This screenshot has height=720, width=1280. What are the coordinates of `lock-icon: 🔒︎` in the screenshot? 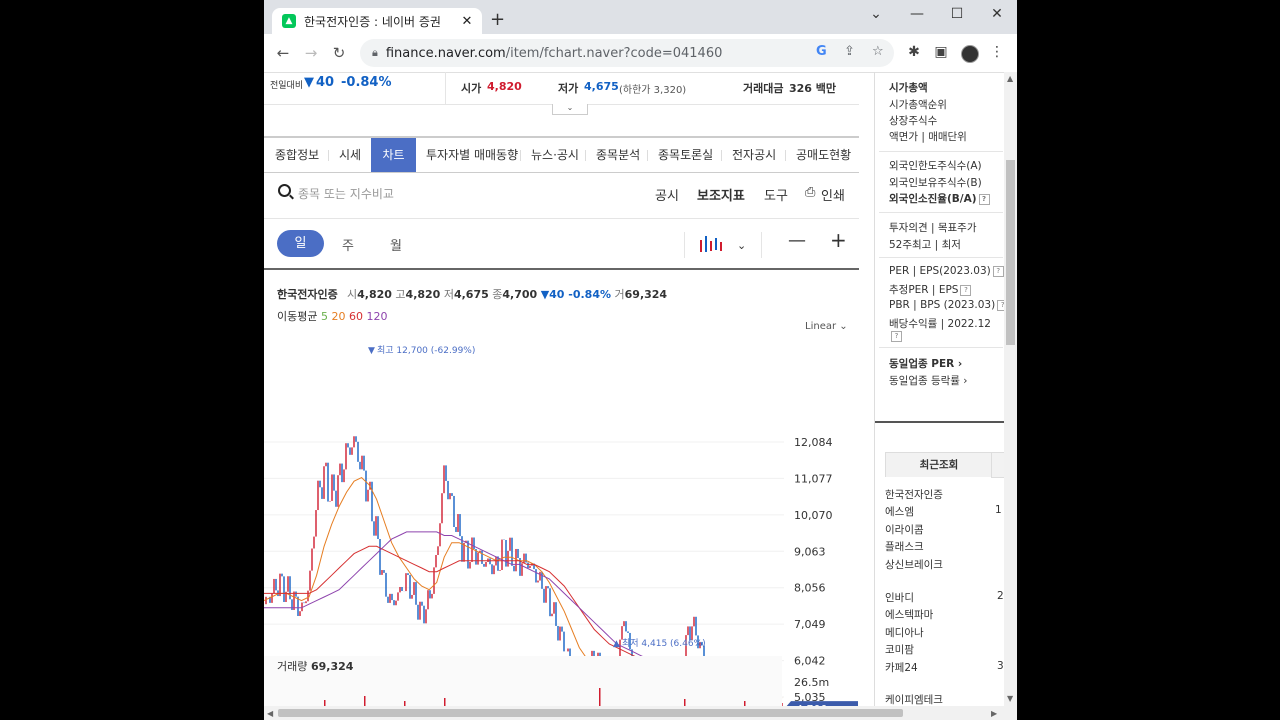 It's located at (375, 53).